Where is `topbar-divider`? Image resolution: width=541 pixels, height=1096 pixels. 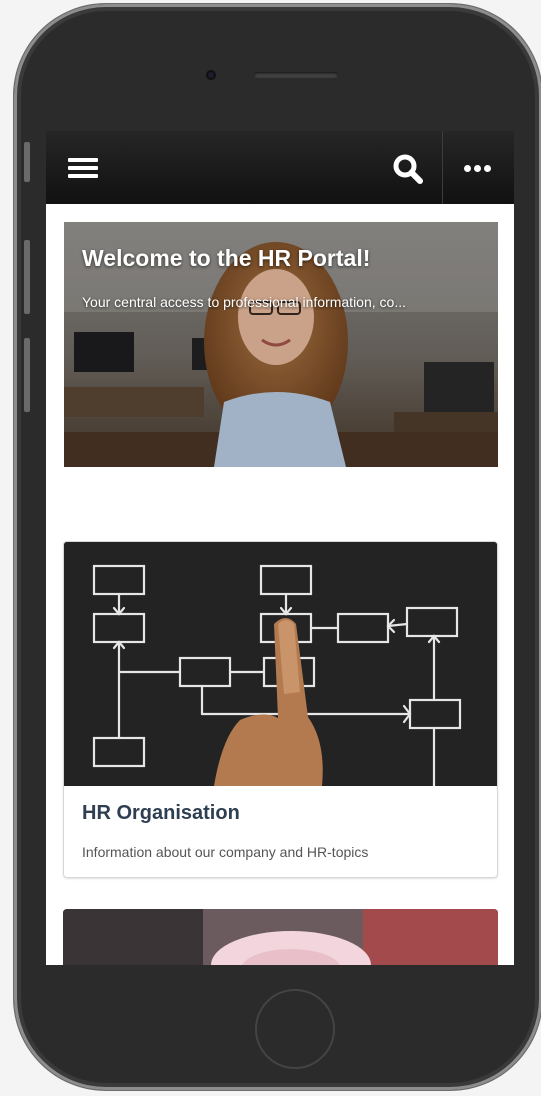
topbar-divider is located at coordinates (442, 167).